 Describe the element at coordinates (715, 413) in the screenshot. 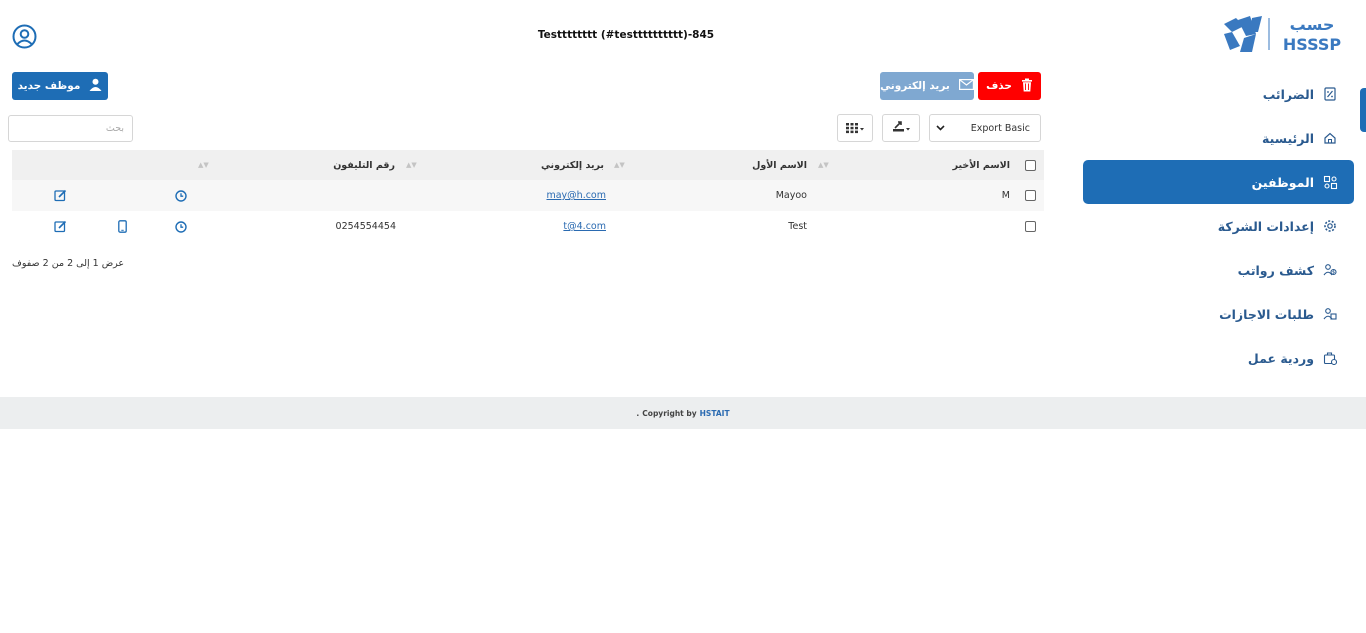

I see `footer-brand-link: HSTAIT` at that location.